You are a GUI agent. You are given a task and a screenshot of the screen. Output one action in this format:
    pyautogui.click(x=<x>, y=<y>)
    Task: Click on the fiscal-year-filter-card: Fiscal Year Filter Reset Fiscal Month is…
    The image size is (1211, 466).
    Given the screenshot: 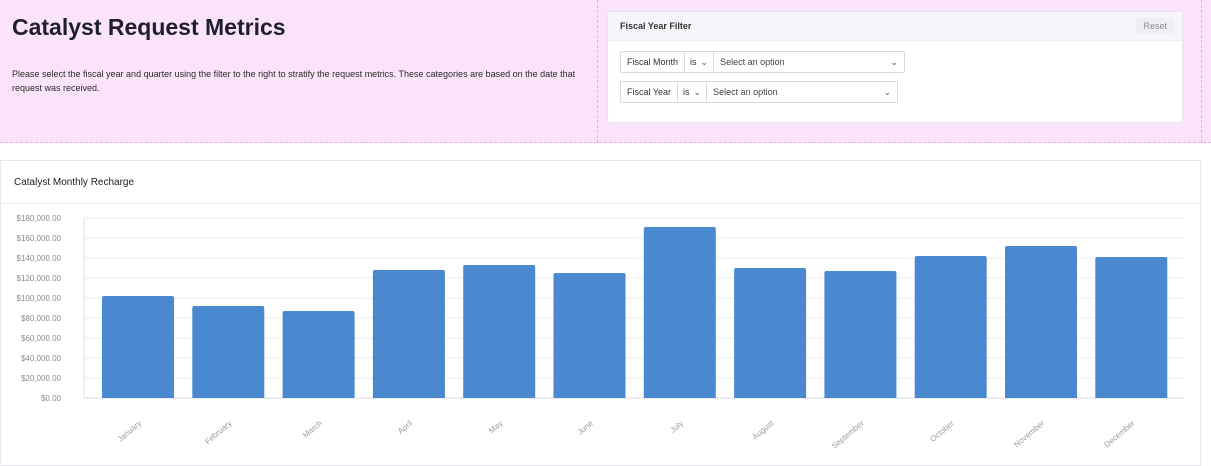 What is the action you would take?
    pyautogui.click(x=895, y=67)
    